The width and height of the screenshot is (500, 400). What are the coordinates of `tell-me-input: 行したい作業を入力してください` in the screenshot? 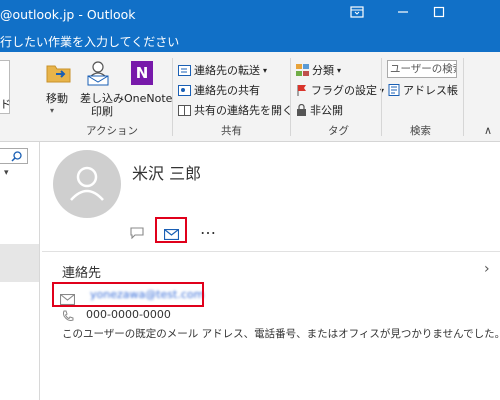 It's located at (89, 41).